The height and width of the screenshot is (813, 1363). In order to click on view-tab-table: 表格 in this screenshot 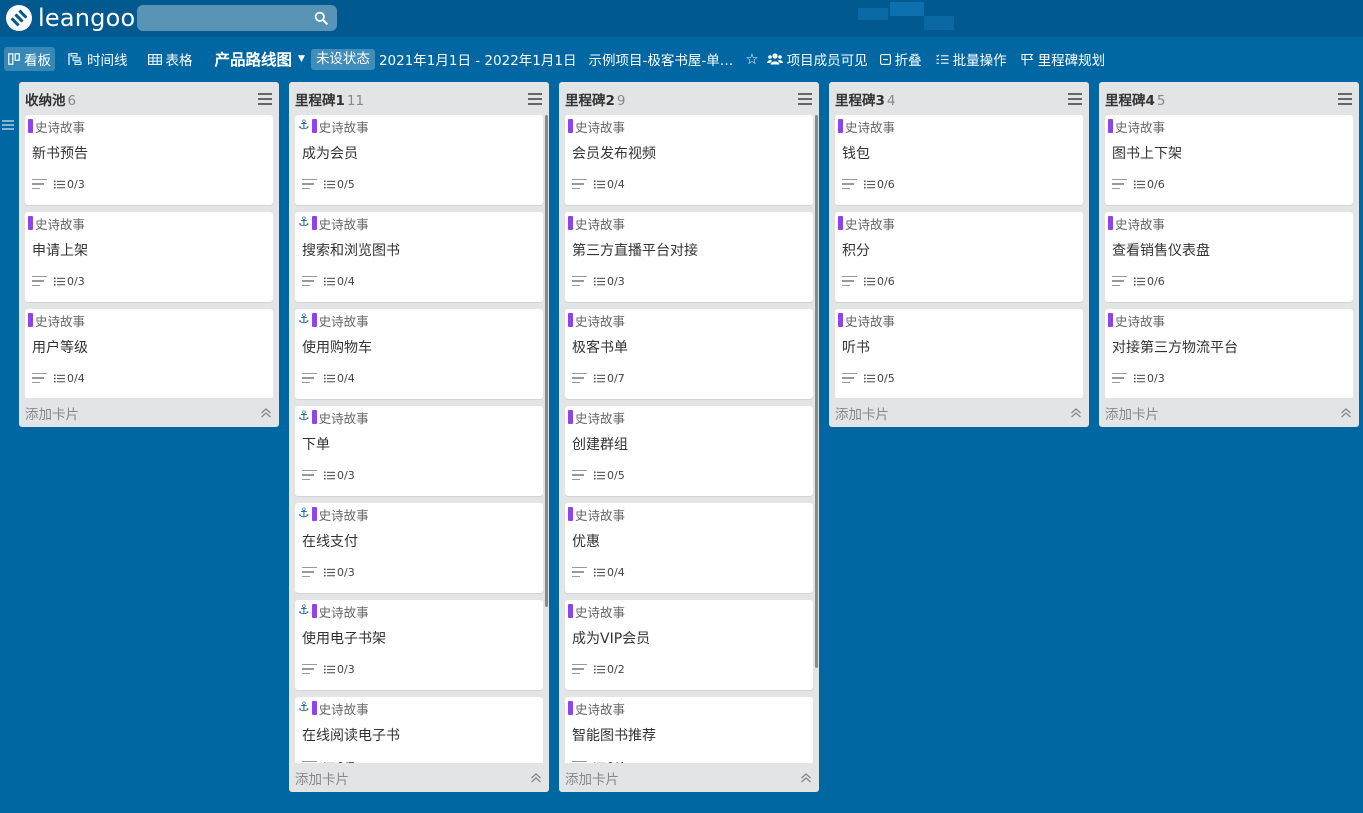, I will do `click(170, 59)`.